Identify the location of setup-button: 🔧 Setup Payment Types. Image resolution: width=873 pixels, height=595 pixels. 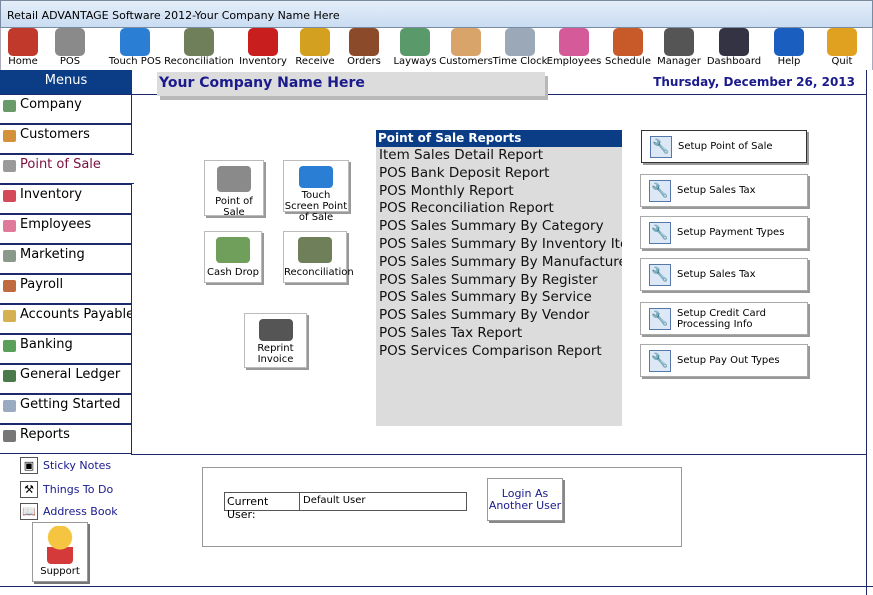
(724, 232).